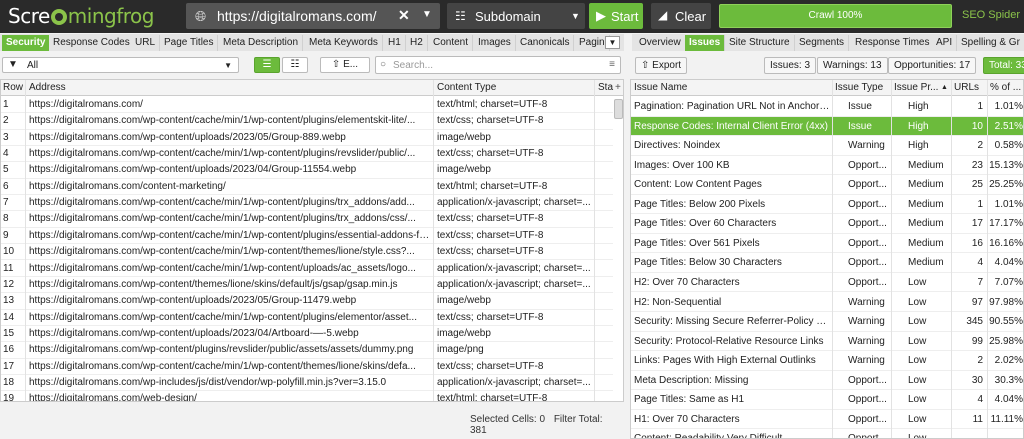 This screenshot has height=439, width=1024. What do you see at coordinates (863, 87) in the screenshot?
I see `col-issue-type: Issue Type` at bounding box center [863, 87].